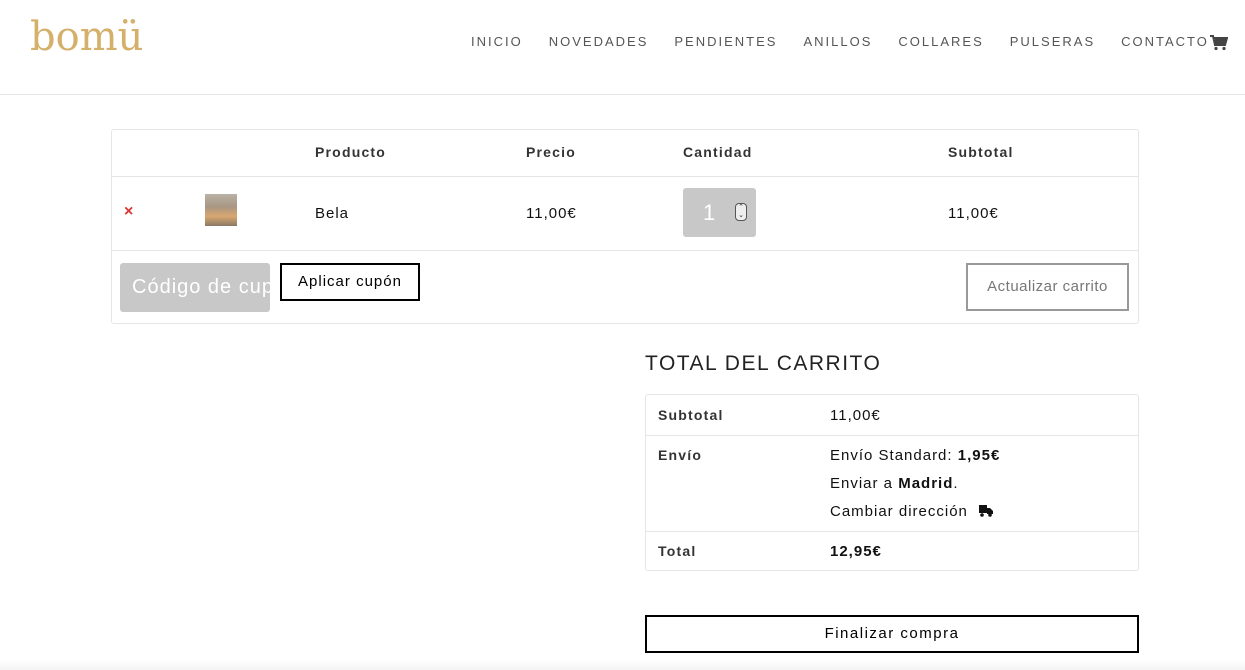  I want to click on checkout-button: Finalizar compra, so click(892, 634).